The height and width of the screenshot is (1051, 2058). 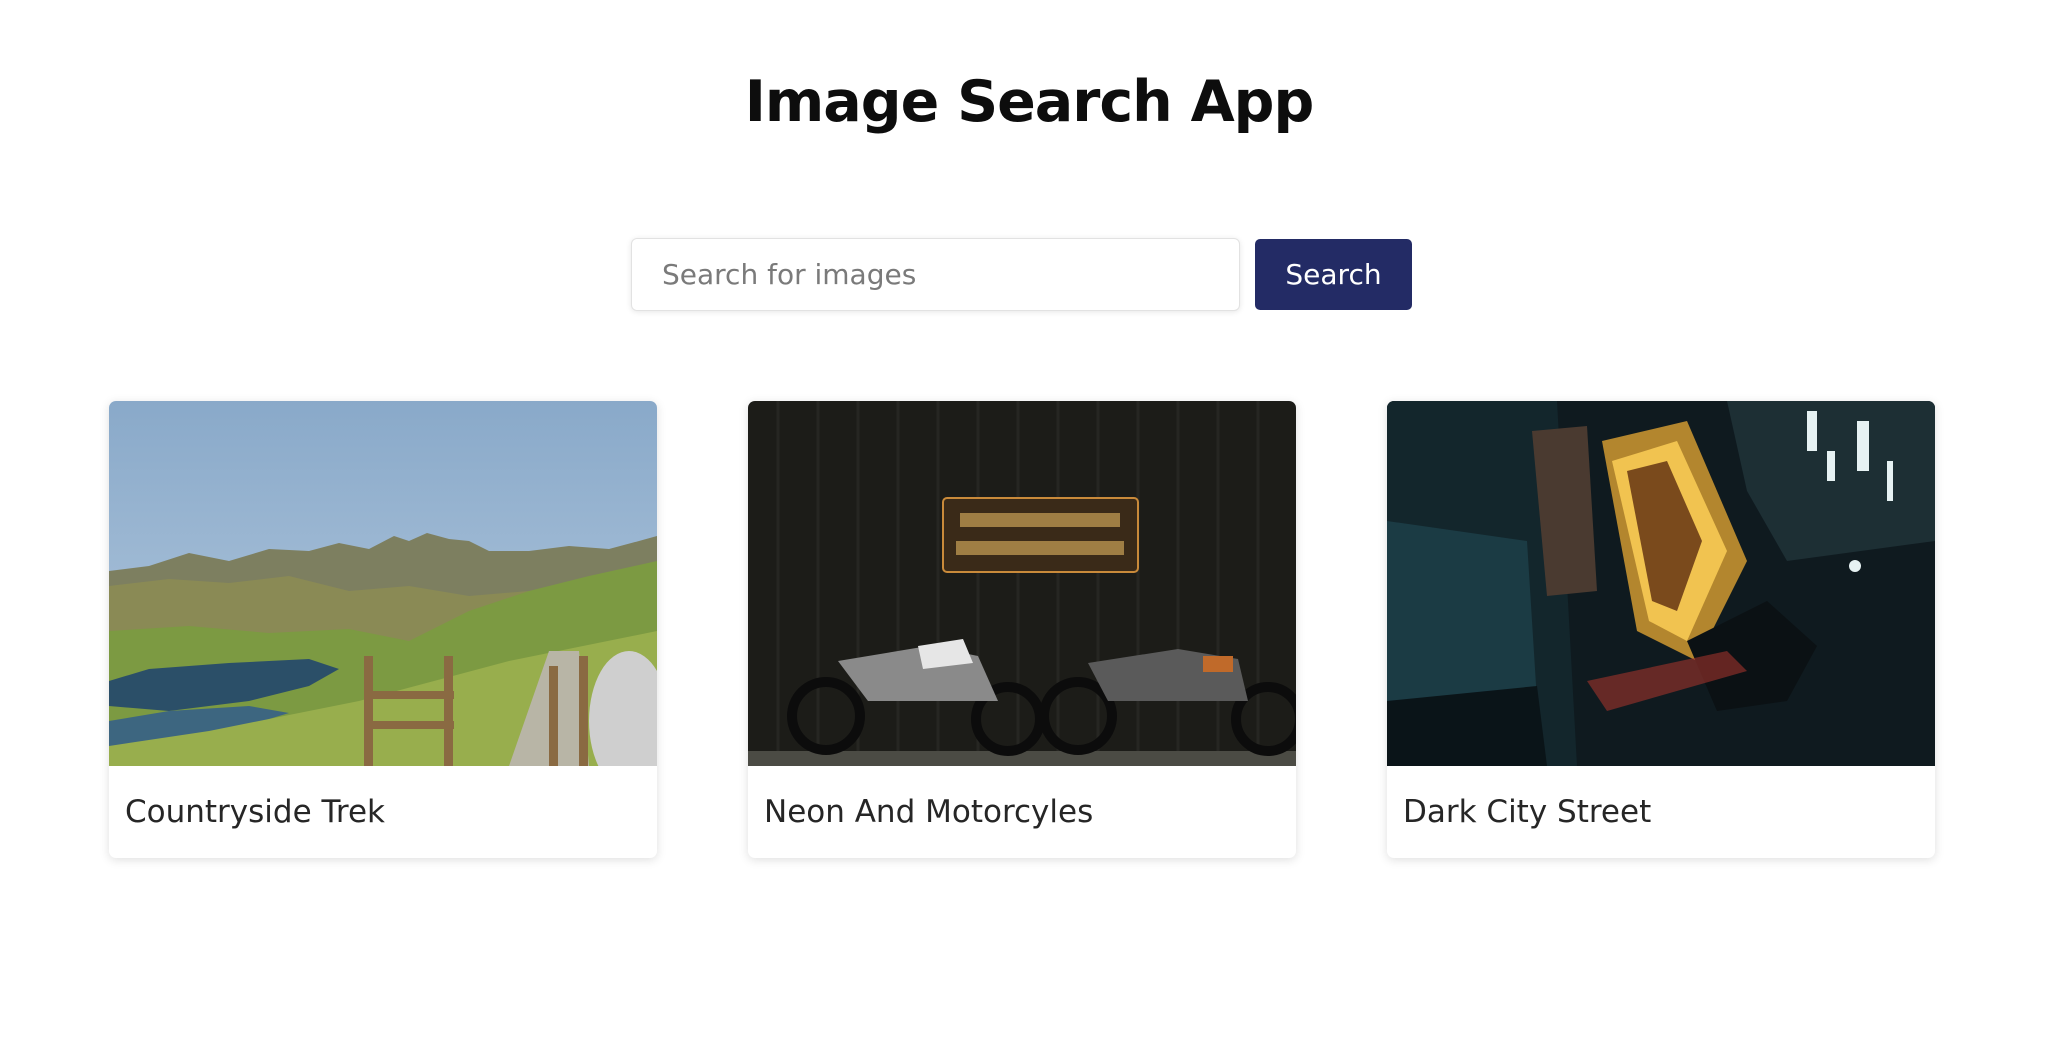 I want to click on search-input, so click(x=935, y=274).